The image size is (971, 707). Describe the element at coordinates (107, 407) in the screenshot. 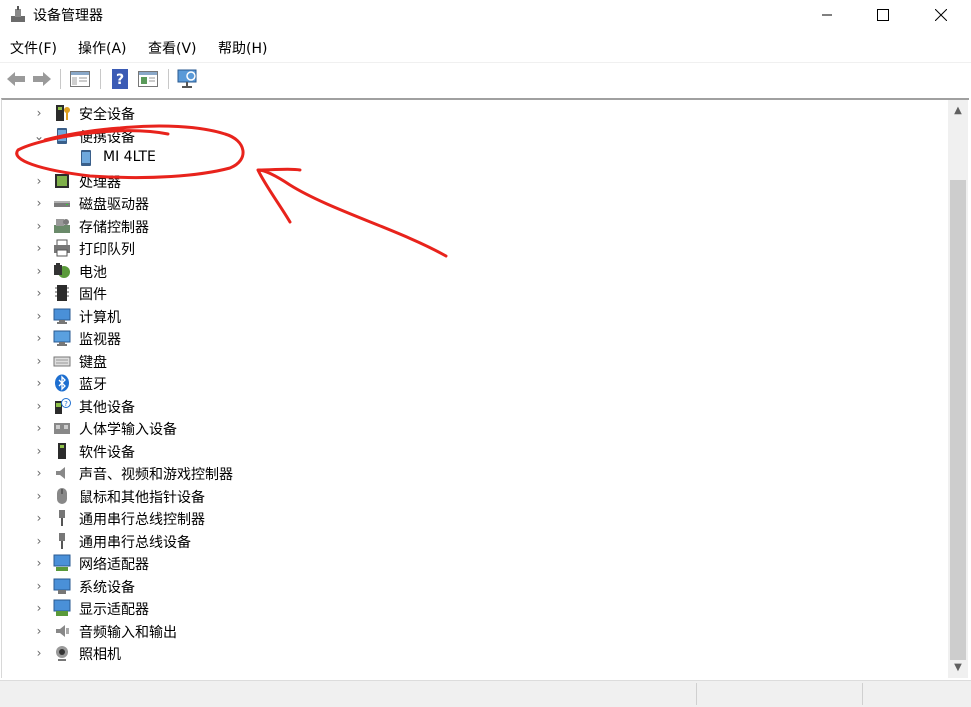

I see `tree-node-label: 其他设备` at that location.